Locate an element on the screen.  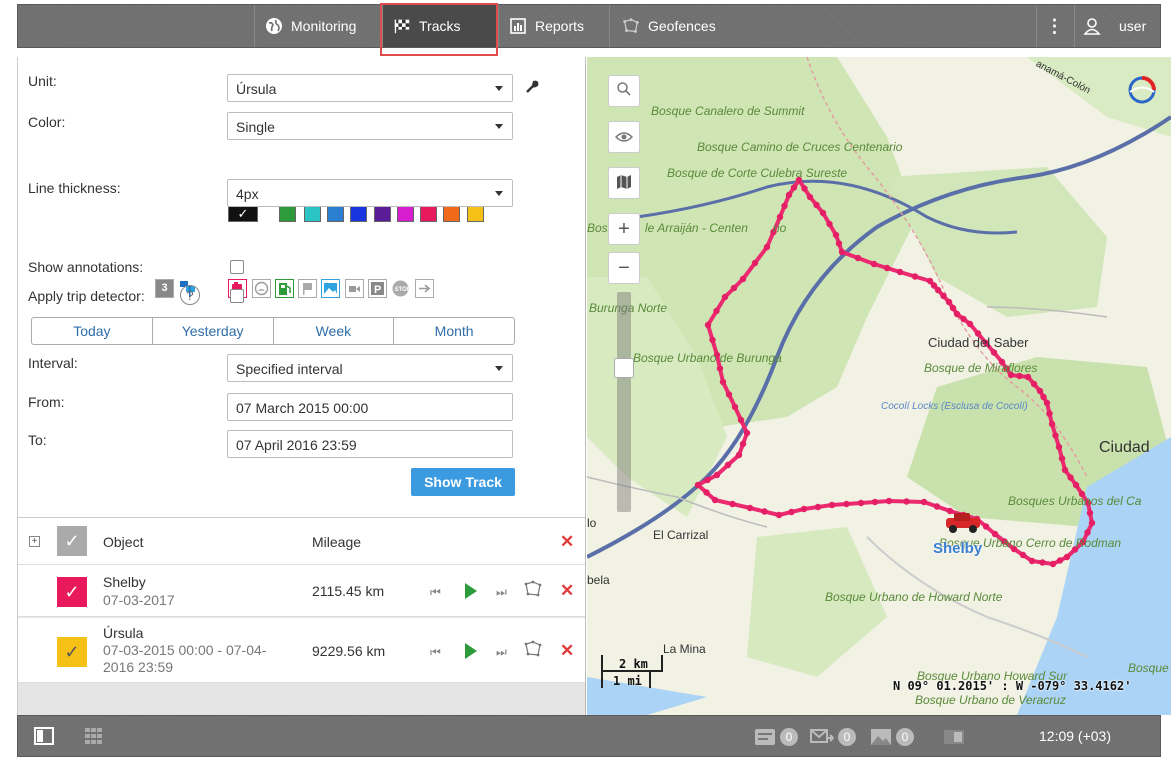
checkered-flag-icon is located at coordinates (402, 26).